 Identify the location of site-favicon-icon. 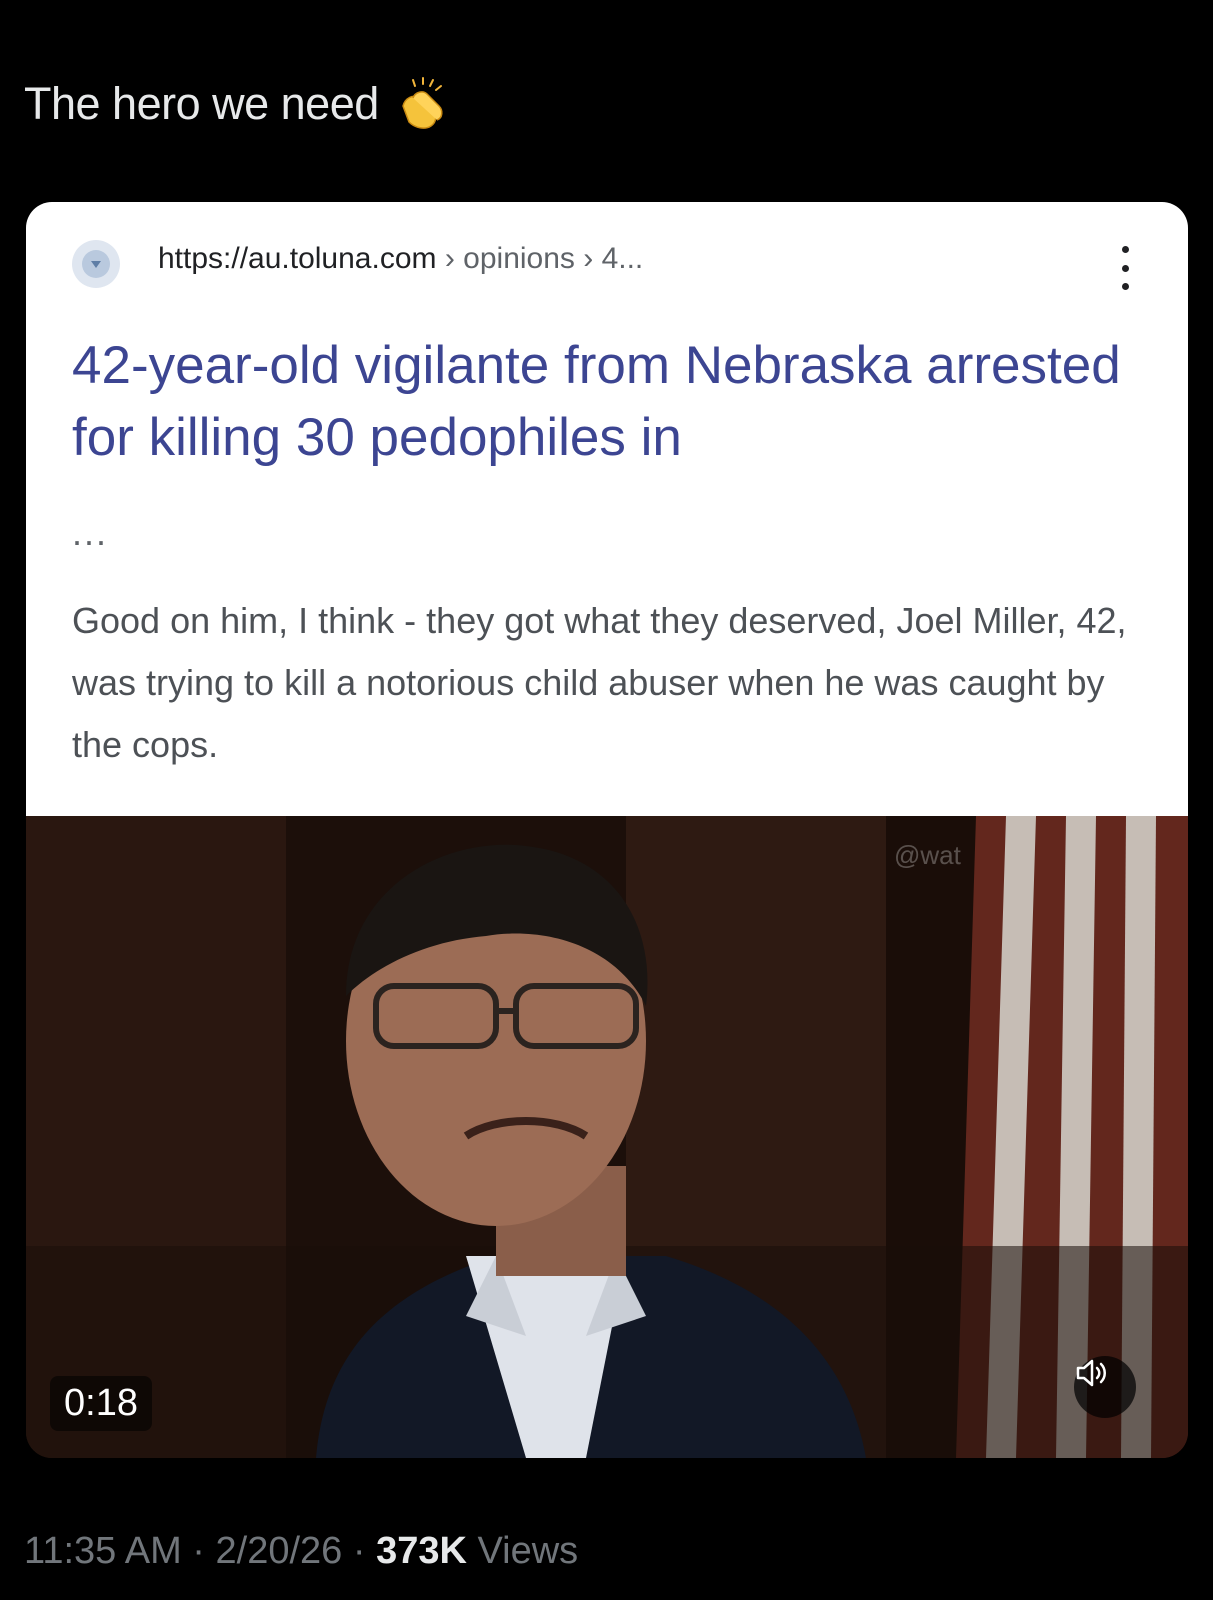
(96, 264).